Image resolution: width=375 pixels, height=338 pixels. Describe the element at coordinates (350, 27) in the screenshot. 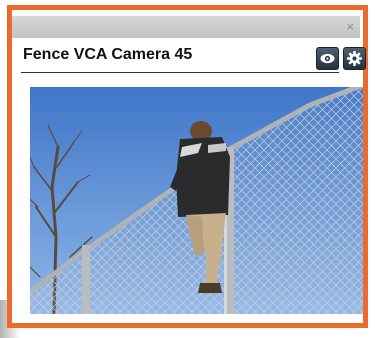

I see `close-button: ×` at that location.